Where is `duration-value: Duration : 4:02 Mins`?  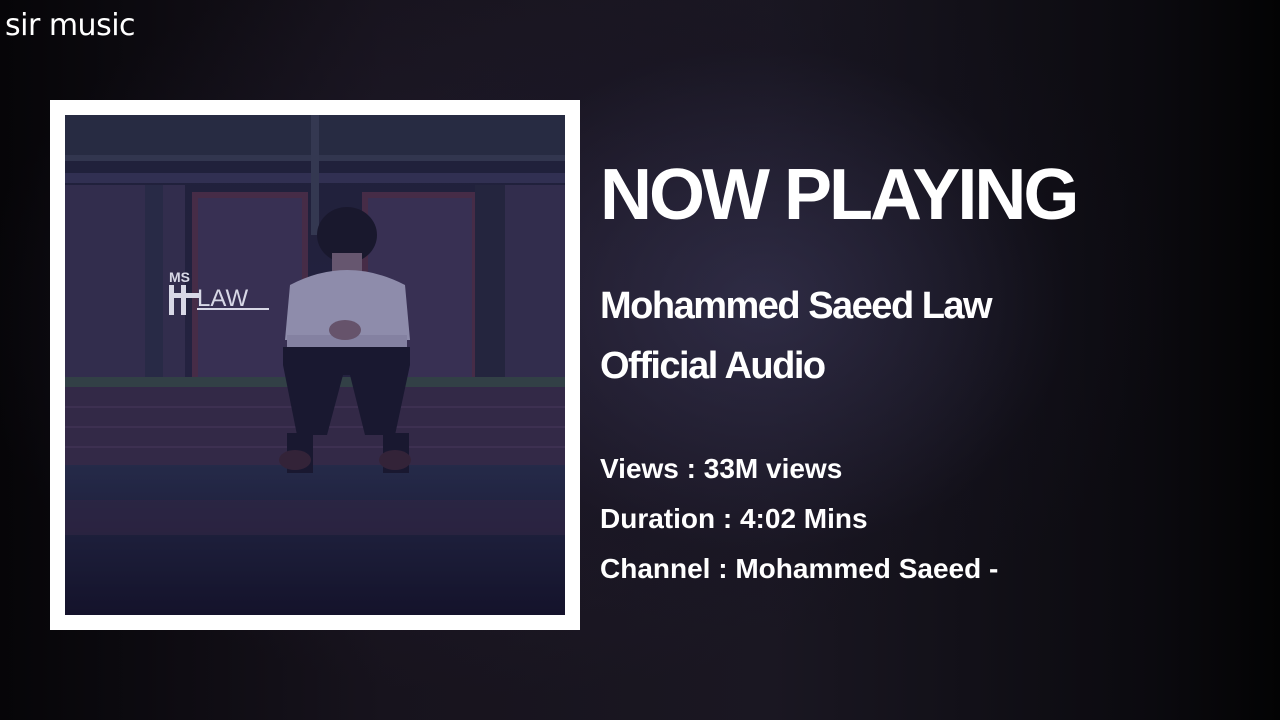
duration-value: Duration : 4:02 Mins is located at coordinates (734, 518).